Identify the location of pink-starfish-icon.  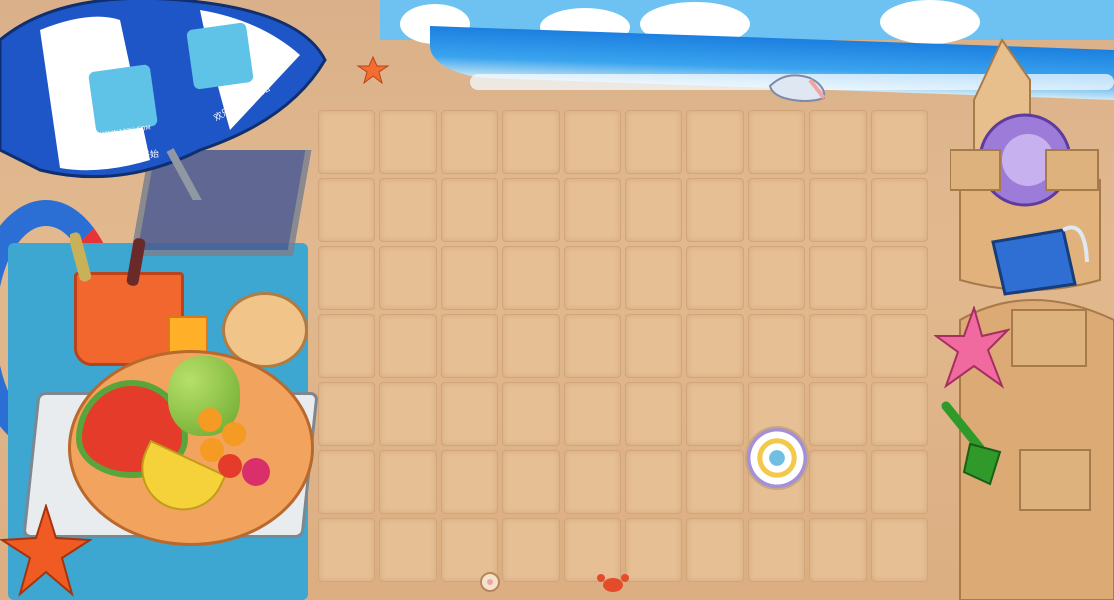
(972, 347).